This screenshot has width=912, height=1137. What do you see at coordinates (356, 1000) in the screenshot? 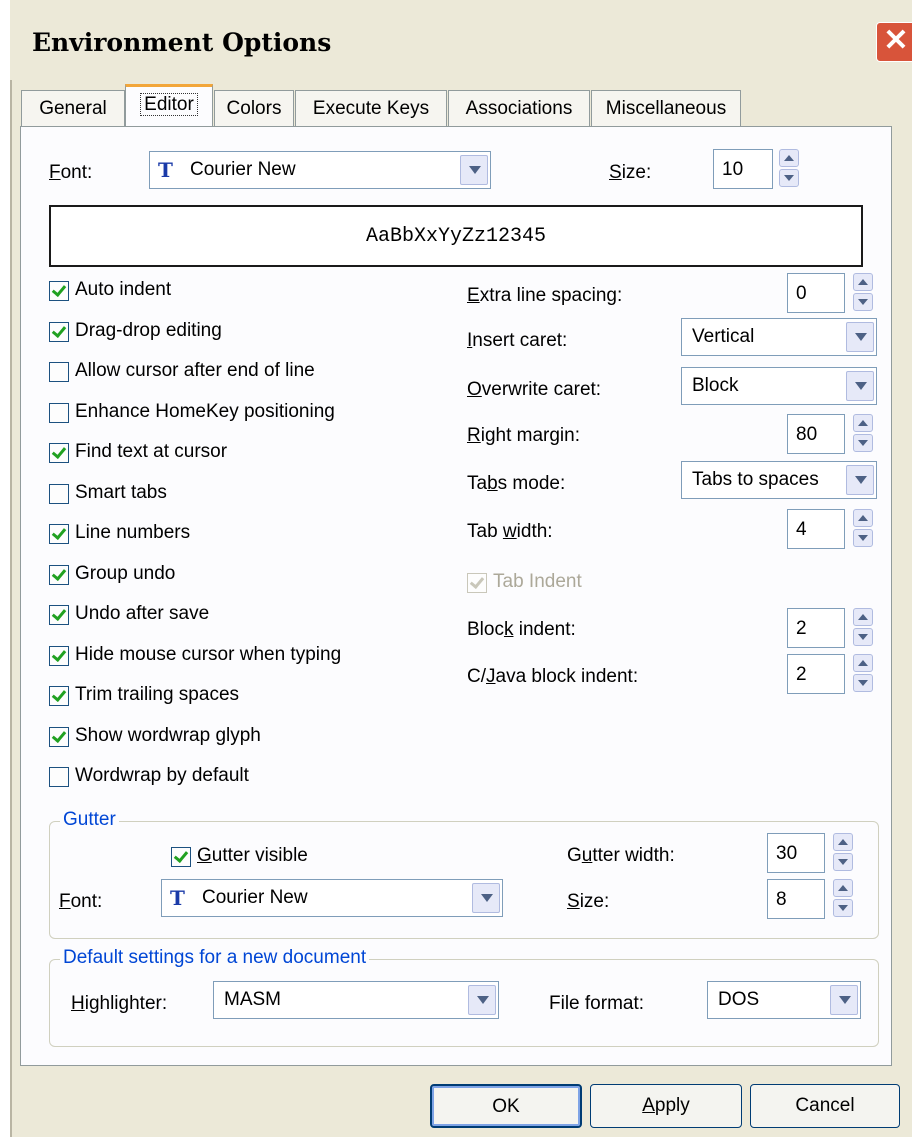
I see `highlighter-combo: MASM` at bounding box center [356, 1000].